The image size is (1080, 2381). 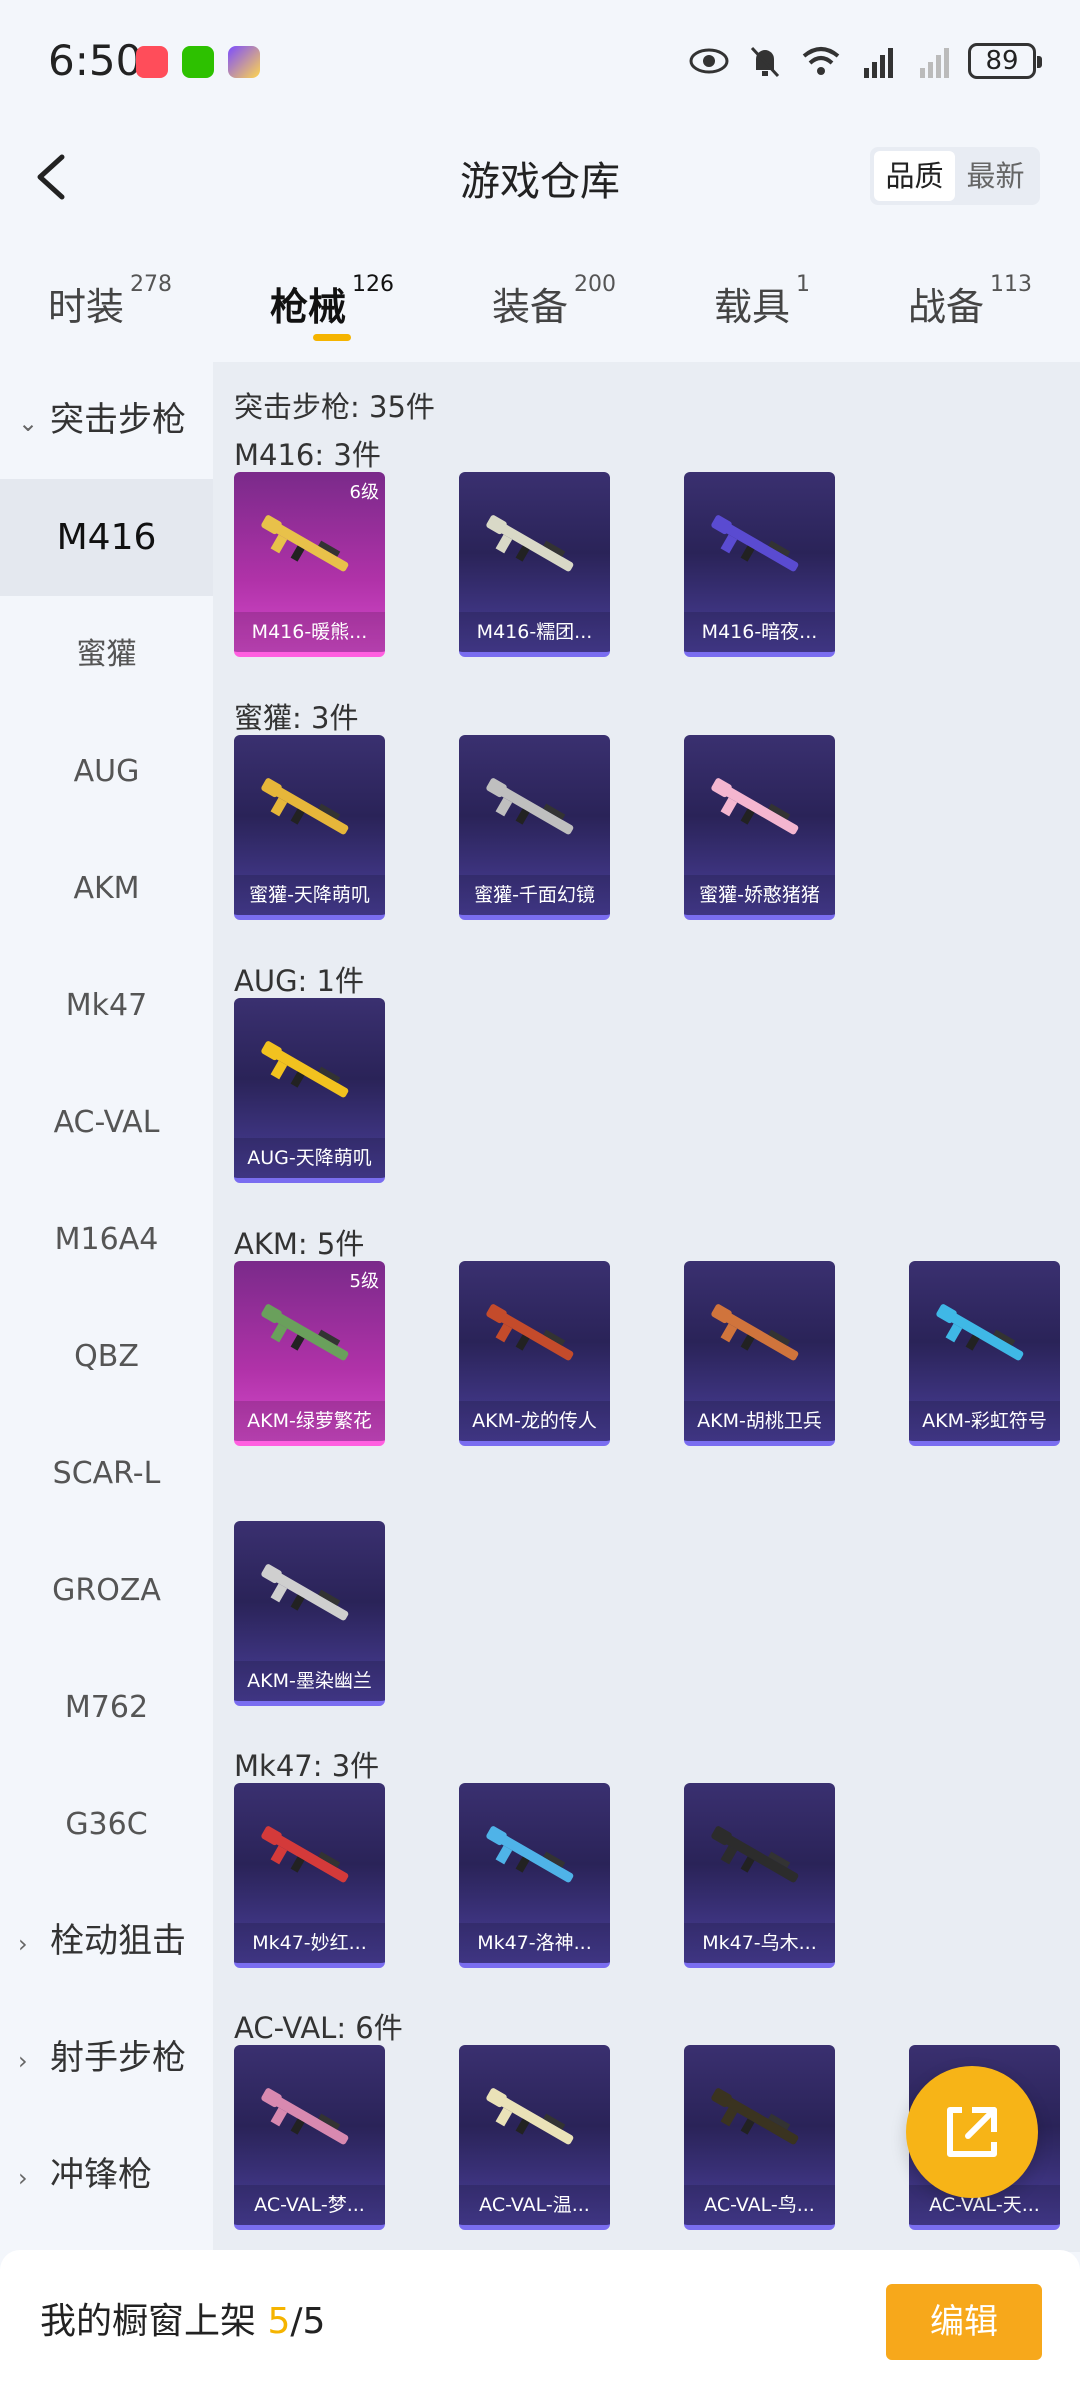 What do you see at coordinates (309, 1158) in the screenshot?
I see `skin-name: AUG-天降萌叽` at bounding box center [309, 1158].